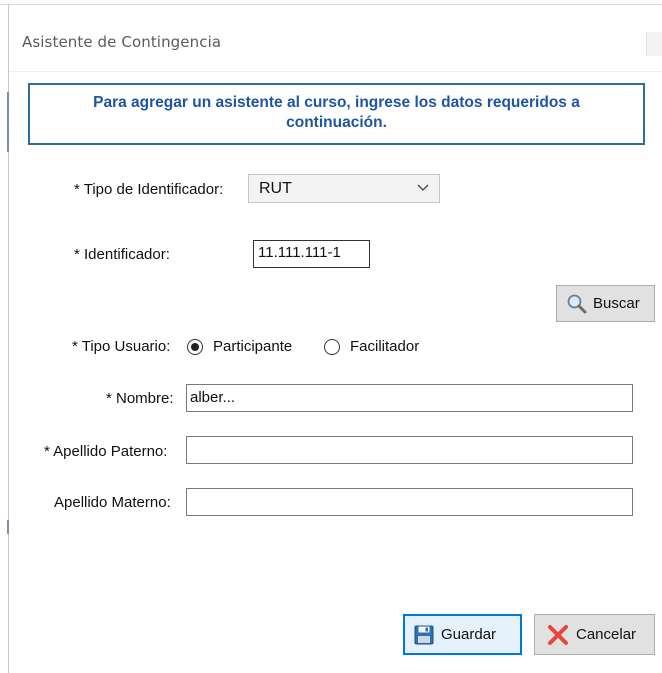 The image size is (662, 673). I want to click on close-button, so click(654, 44).